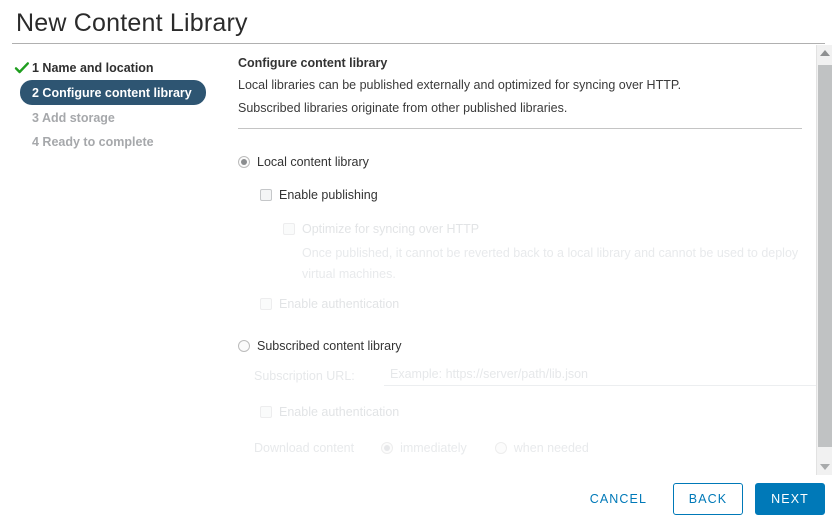 The width and height of the screenshot is (837, 524). I want to click on download-content-row: Download content immediately when needed, so click(537, 448).